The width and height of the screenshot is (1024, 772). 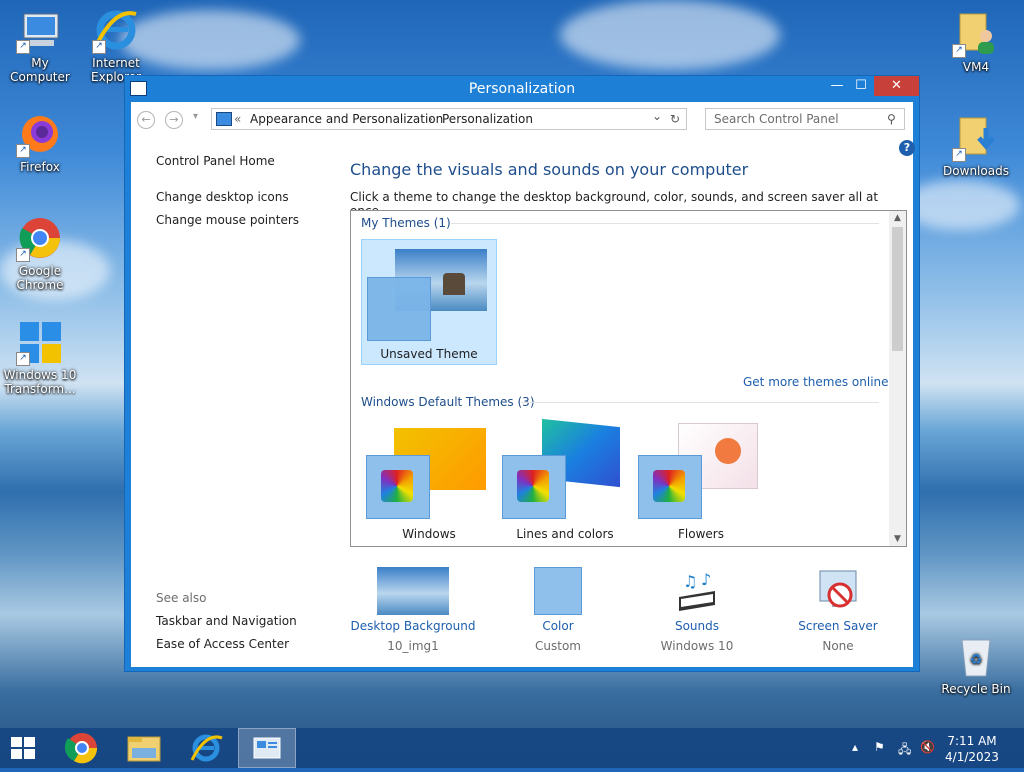 What do you see at coordinates (897, 539) in the screenshot?
I see `scroll-down-icon: ▼` at bounding box center [897, 539].